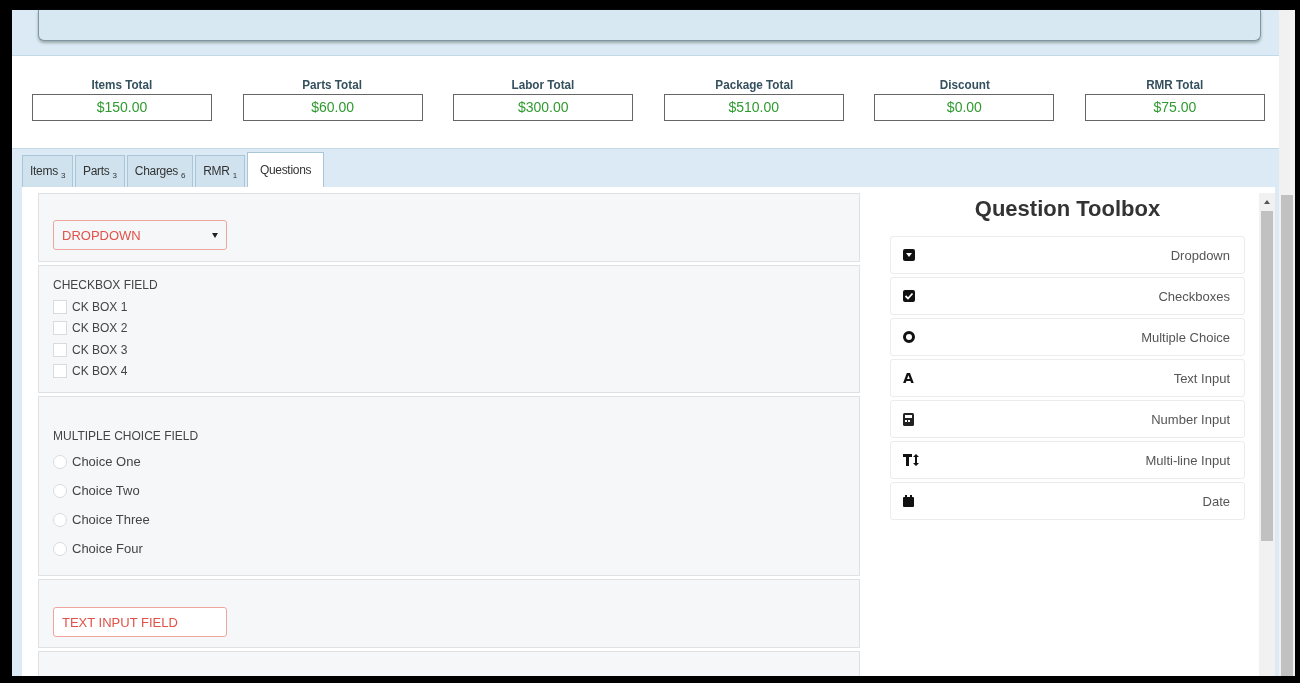  What do you see at coordinates (332, 107) in the screenshot?
I see `total-value: $60.00` at bounding box center [332, 107].